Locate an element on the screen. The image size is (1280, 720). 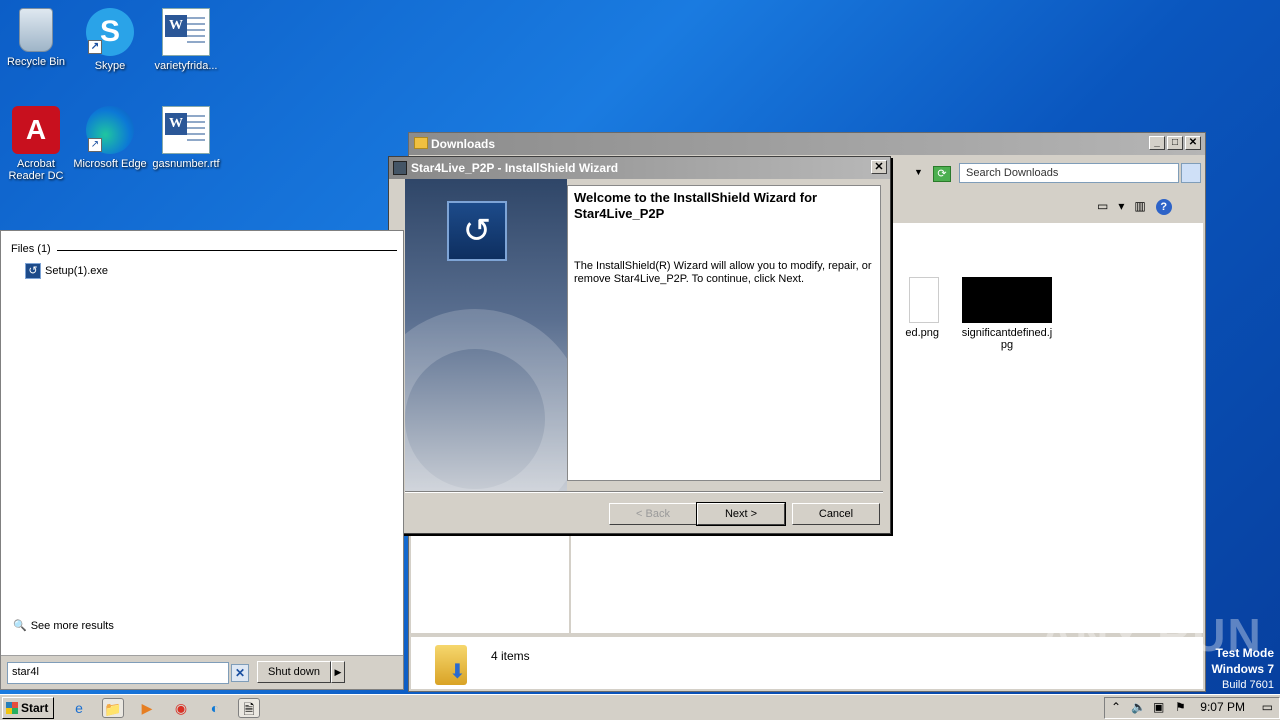
recycle-bin-icon is located at coordinates (36, 30).